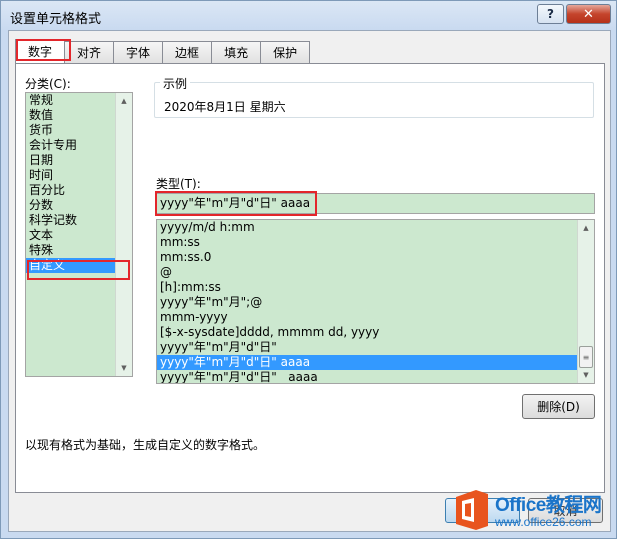 The height and width of the screenshot is (539, 617). I want to click on tab-1: 对齐, so click(89, 52).